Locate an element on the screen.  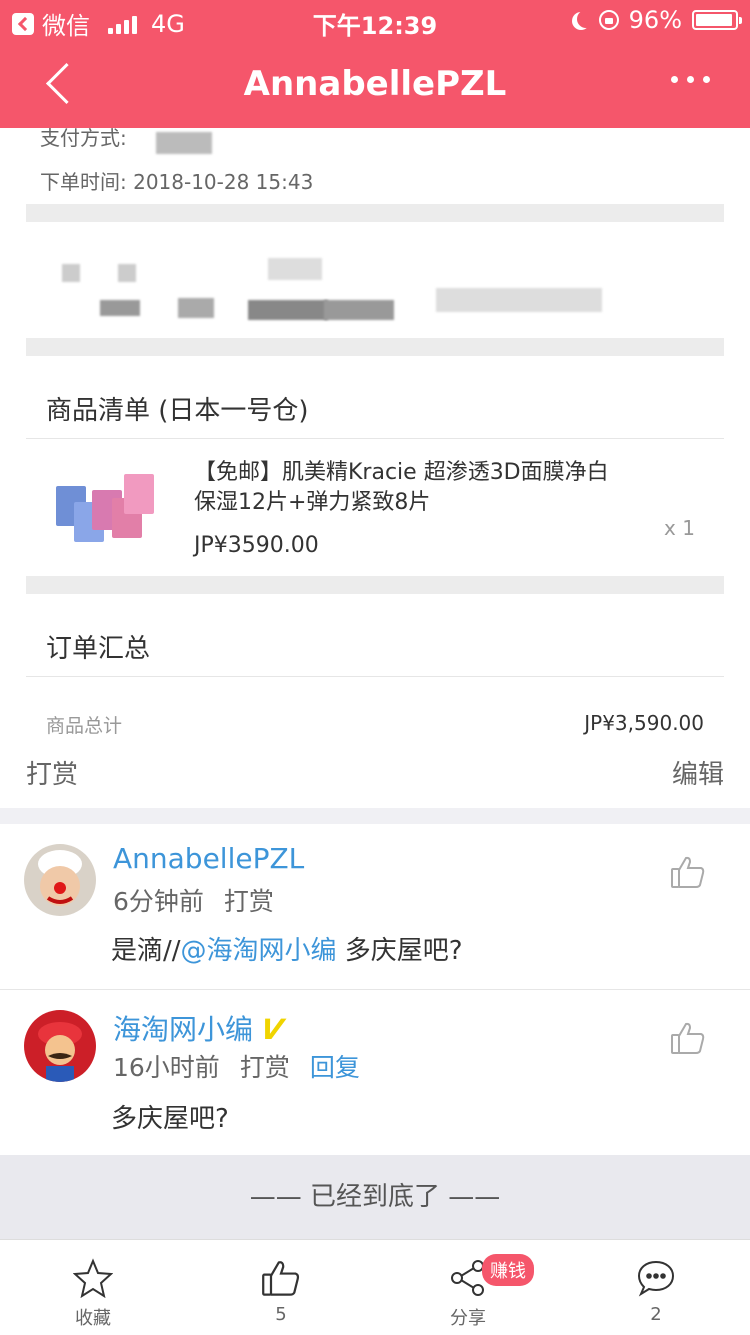
page-title: AnnabellePZL is located at coordinates (375, 84).